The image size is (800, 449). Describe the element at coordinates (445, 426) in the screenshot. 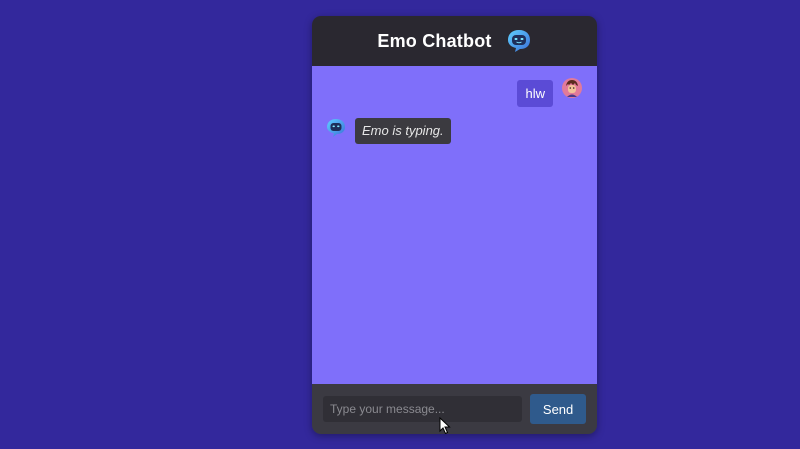

I see `mouse-cursor-icon` at that location.